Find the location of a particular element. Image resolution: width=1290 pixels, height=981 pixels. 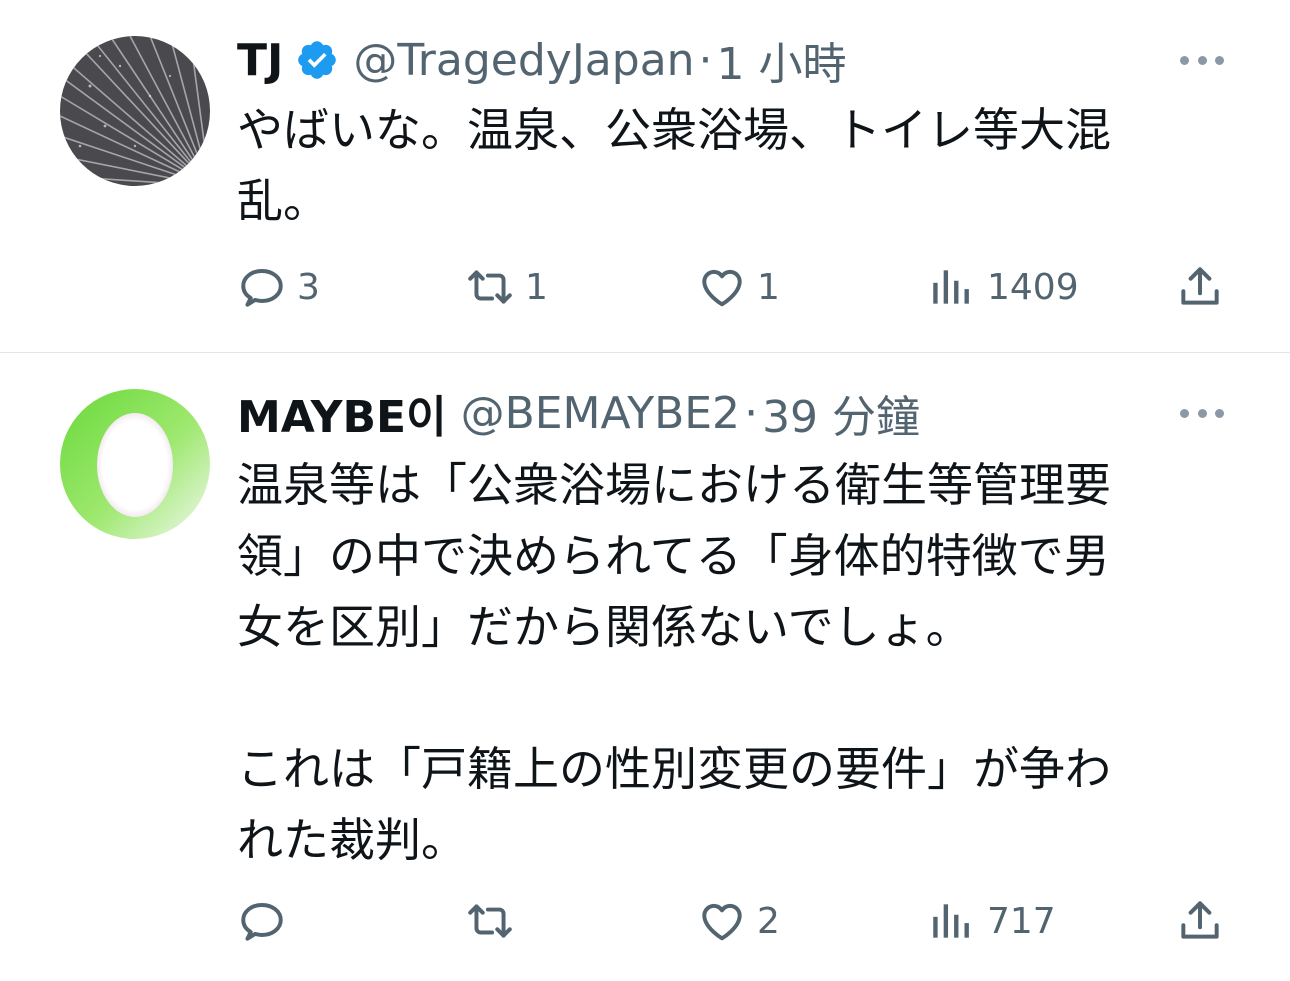

retweet-count: 1 is located at coordinates (536, 287).